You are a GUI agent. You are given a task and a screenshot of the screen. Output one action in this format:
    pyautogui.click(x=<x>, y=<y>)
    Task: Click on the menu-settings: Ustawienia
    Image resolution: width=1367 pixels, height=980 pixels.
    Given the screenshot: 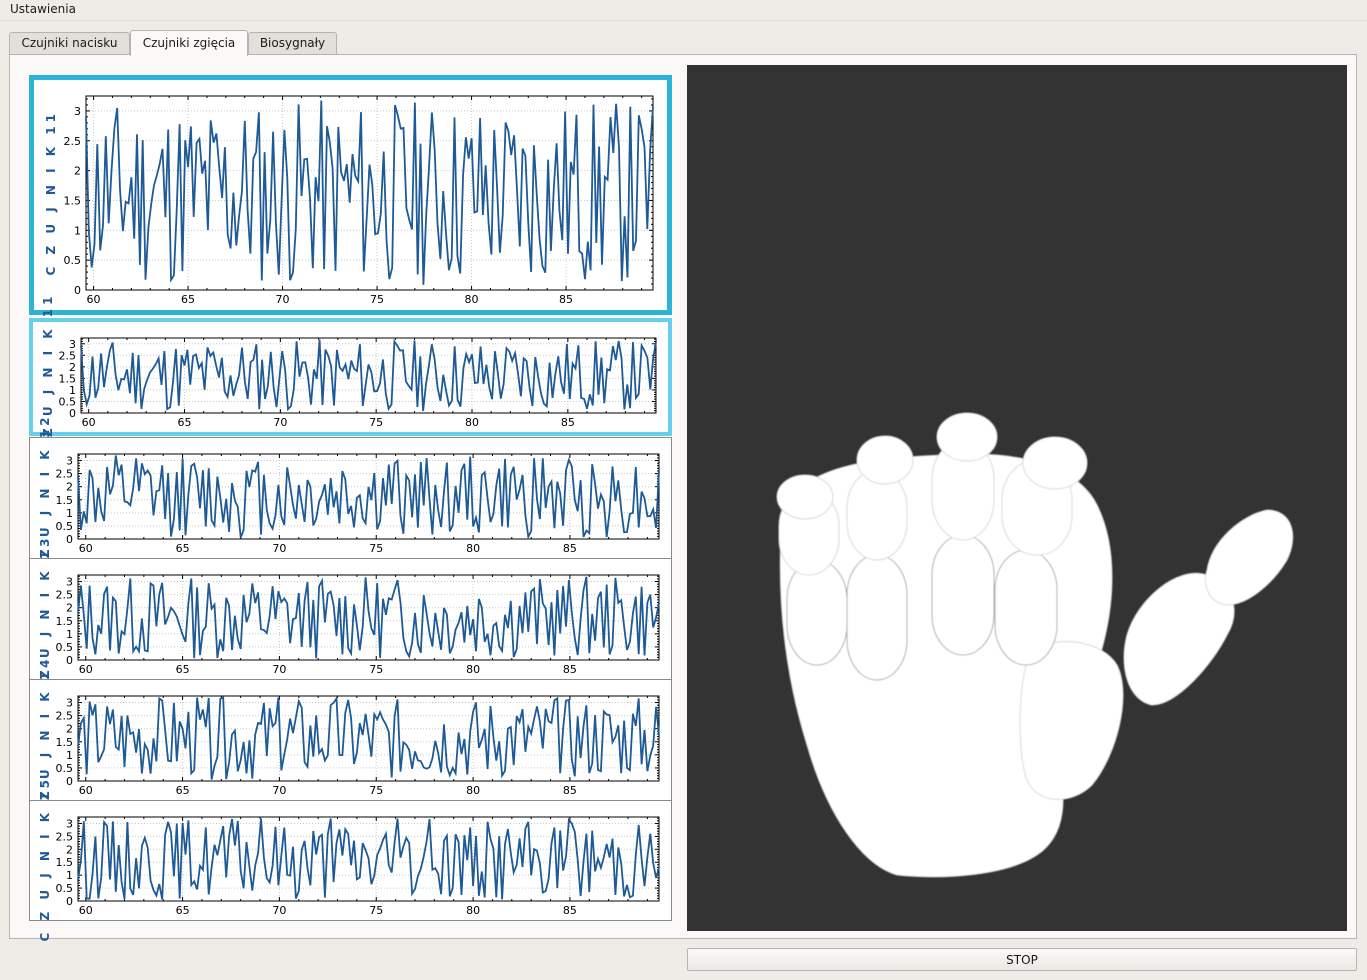 What is the action you would take?
    pyautogui.click(x=43, y=9)
    